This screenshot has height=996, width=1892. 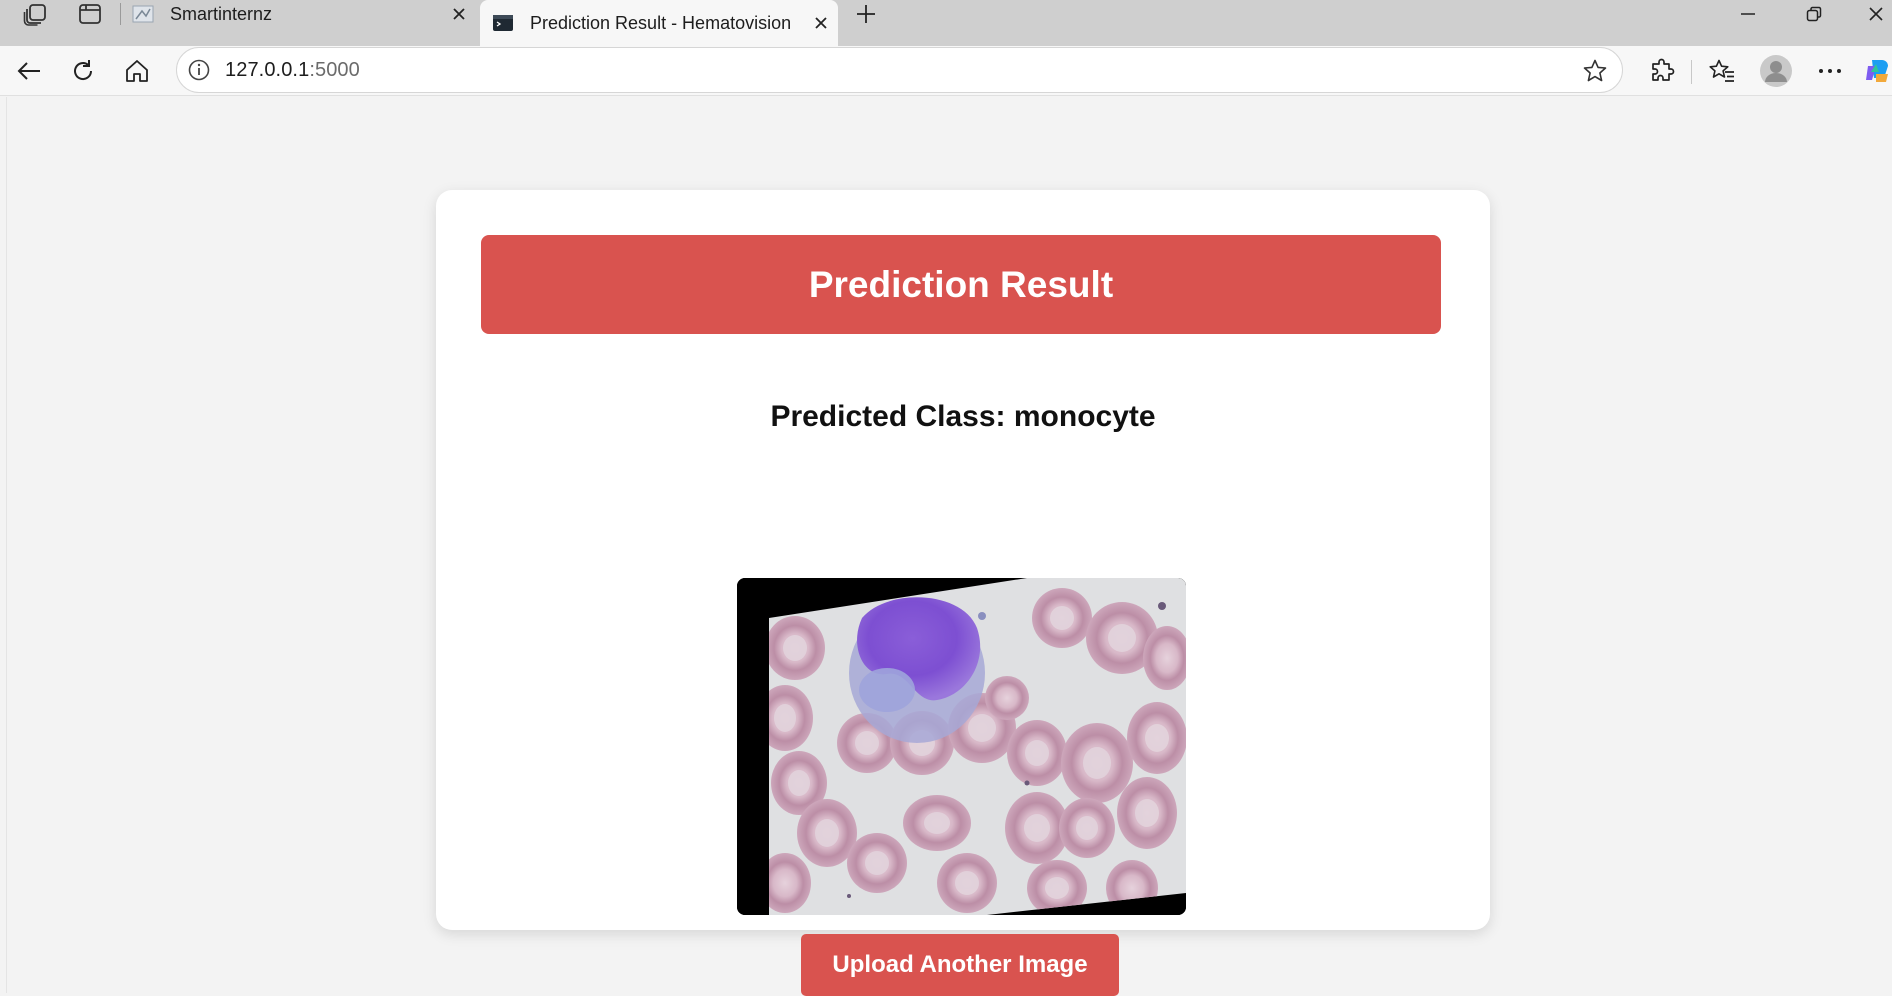 What do you see at coordinates (961, 746) in the screenshot?
I see `blood-smear-image` at bounding box center [961, 746].